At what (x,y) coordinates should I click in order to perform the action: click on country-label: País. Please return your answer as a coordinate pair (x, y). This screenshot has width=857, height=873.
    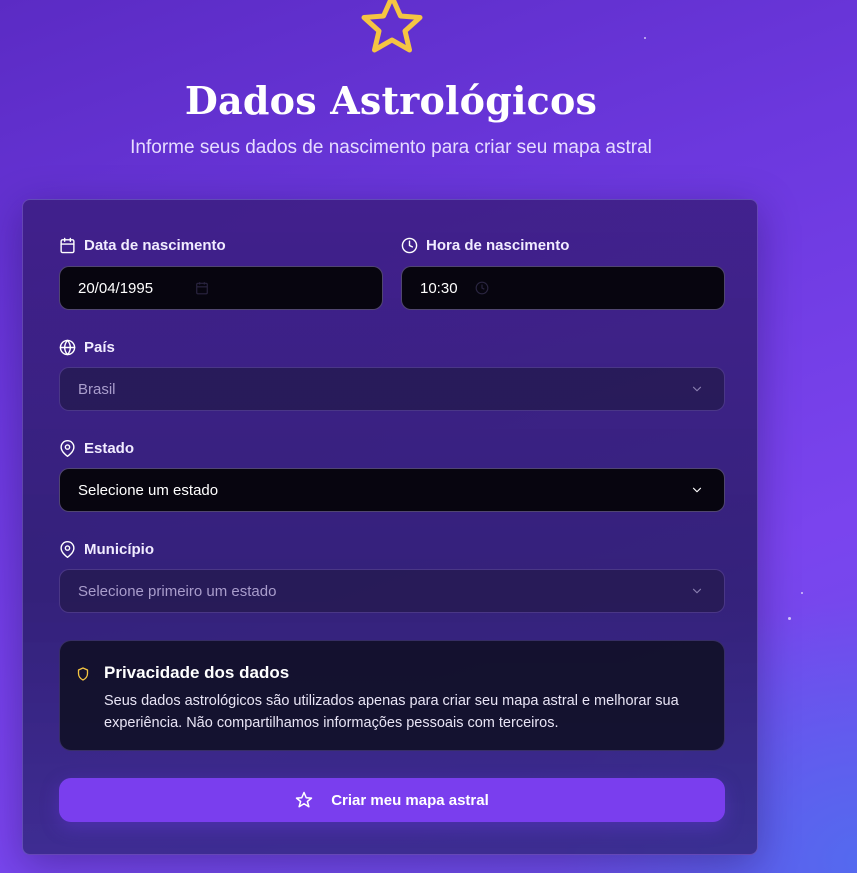
    Looking at the image, I should click on (87, 347).